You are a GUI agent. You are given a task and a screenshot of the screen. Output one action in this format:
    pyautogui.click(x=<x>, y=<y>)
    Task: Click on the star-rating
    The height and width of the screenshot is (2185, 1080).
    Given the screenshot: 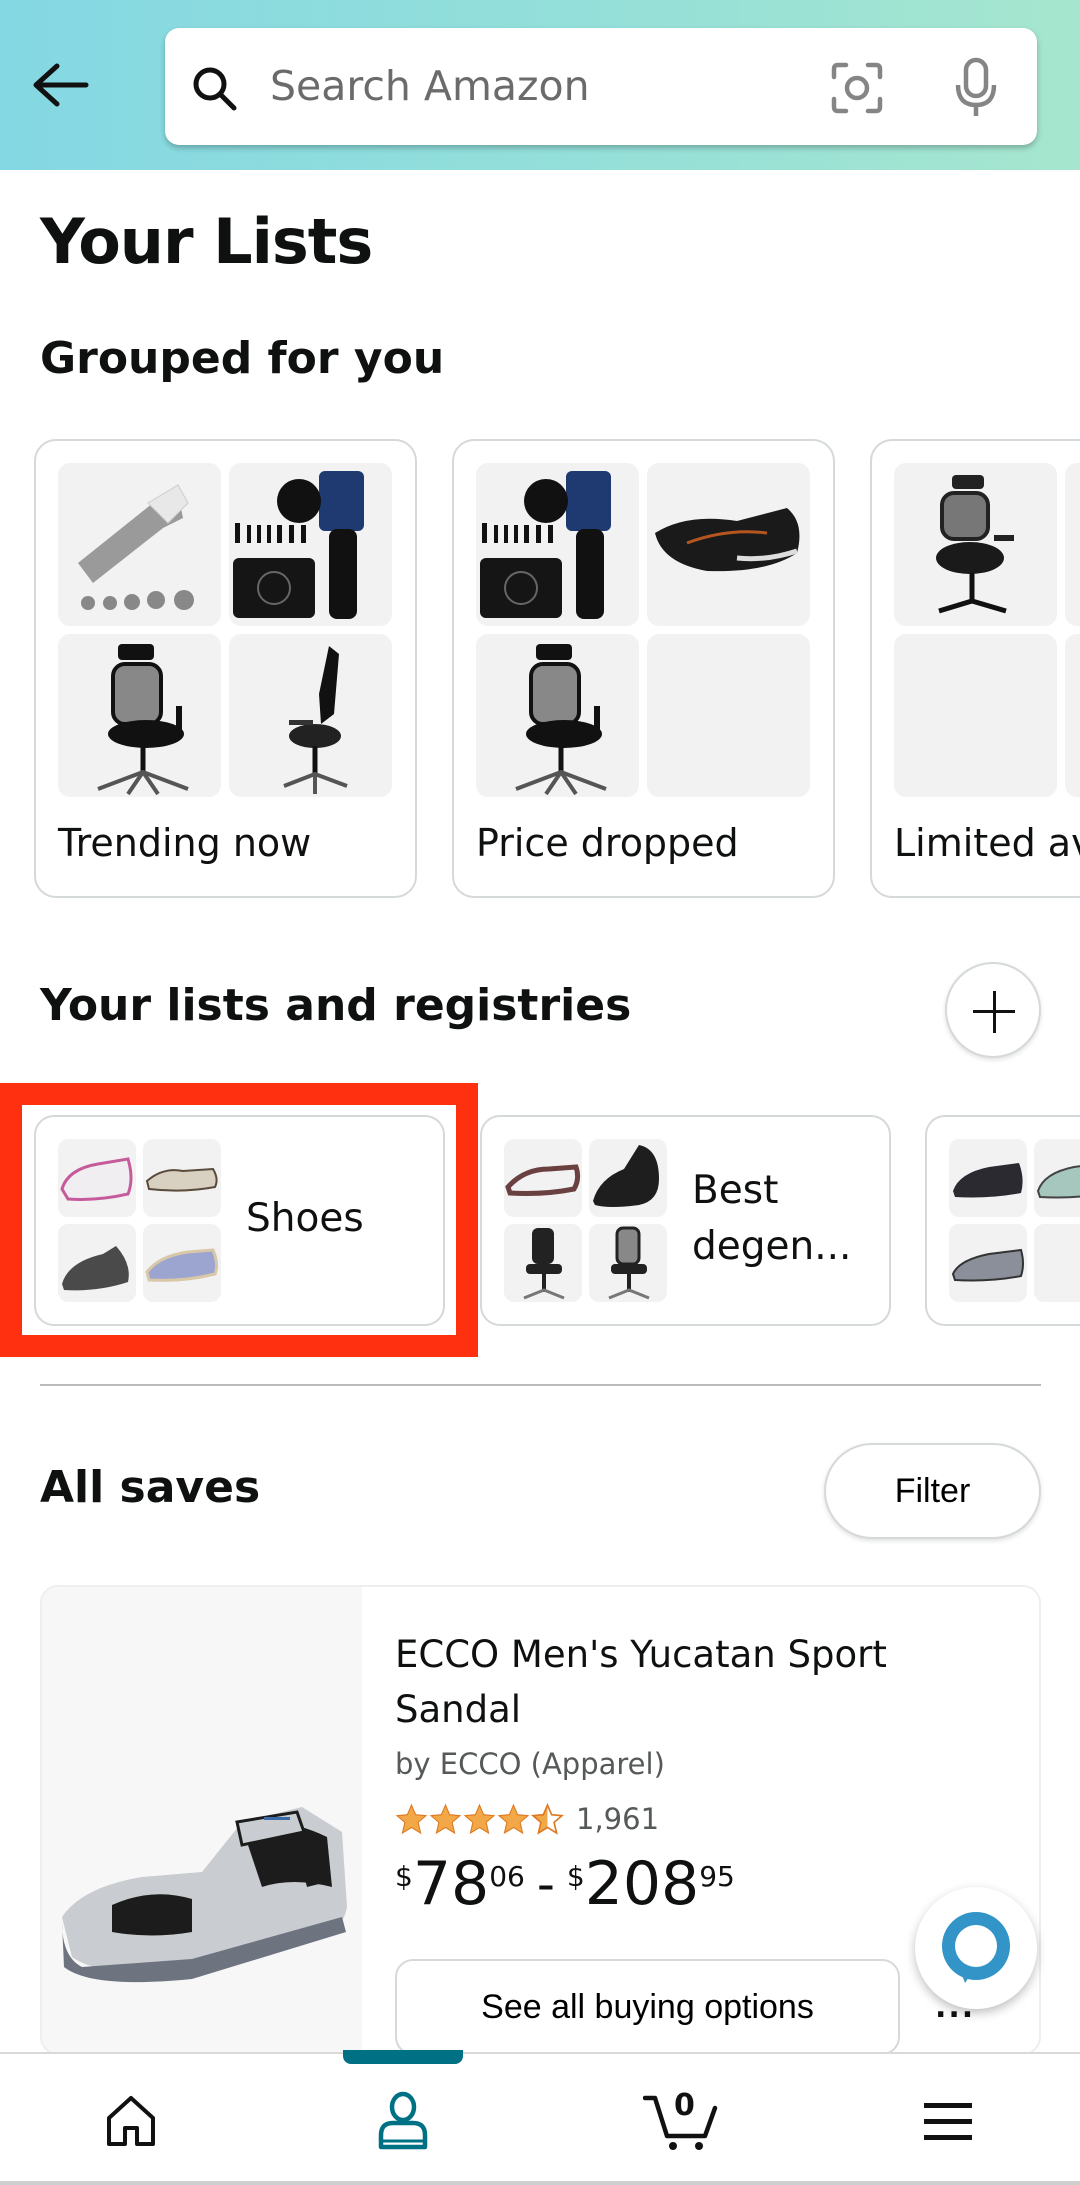 What is the action you would take?
    pyautogui.click(x=479, y=1819)
    